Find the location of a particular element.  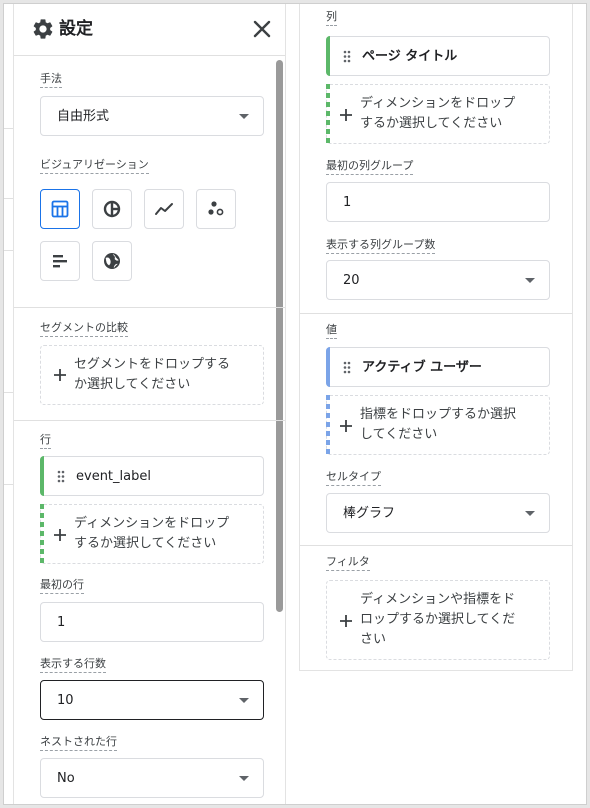

segment-drop-line2: か選択してください is located at coordinates (132, 384).